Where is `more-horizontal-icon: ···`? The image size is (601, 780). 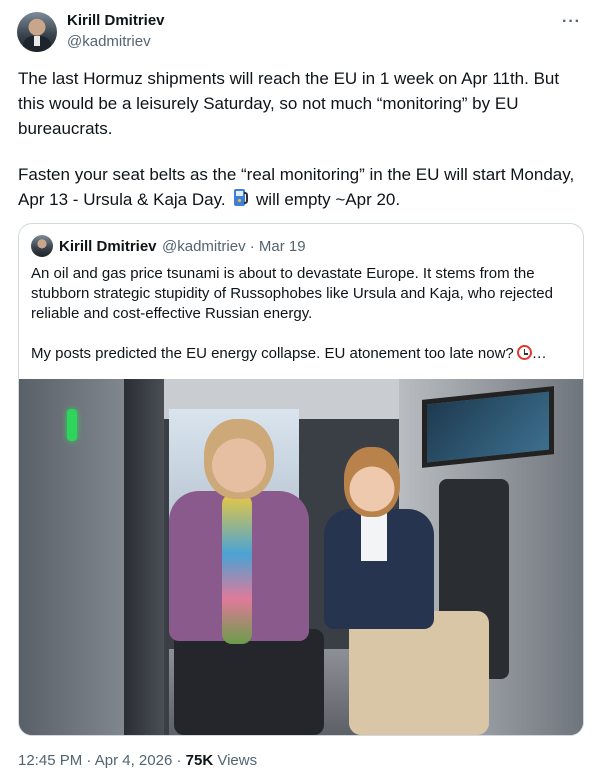 more-horizontal-icon: ··· is located at coordinates (571, 22).